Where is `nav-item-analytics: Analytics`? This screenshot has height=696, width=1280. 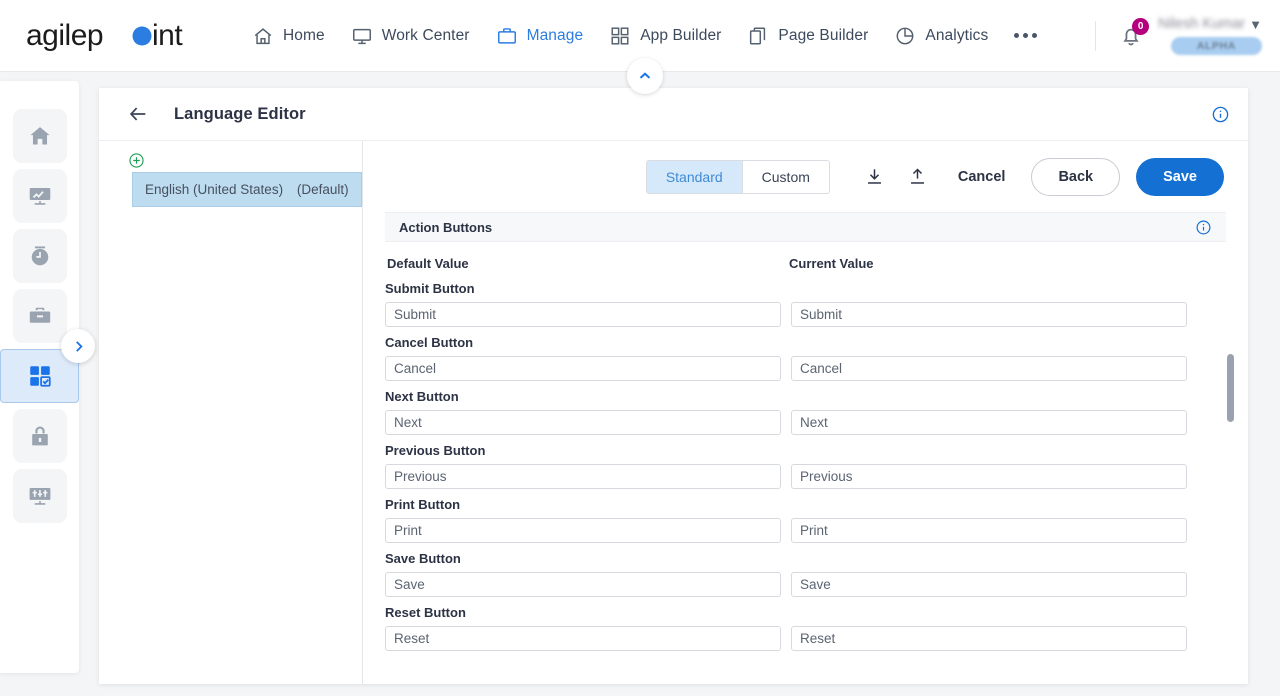
nav-item-analytics: Analytics is located at coordinates (941, 36).